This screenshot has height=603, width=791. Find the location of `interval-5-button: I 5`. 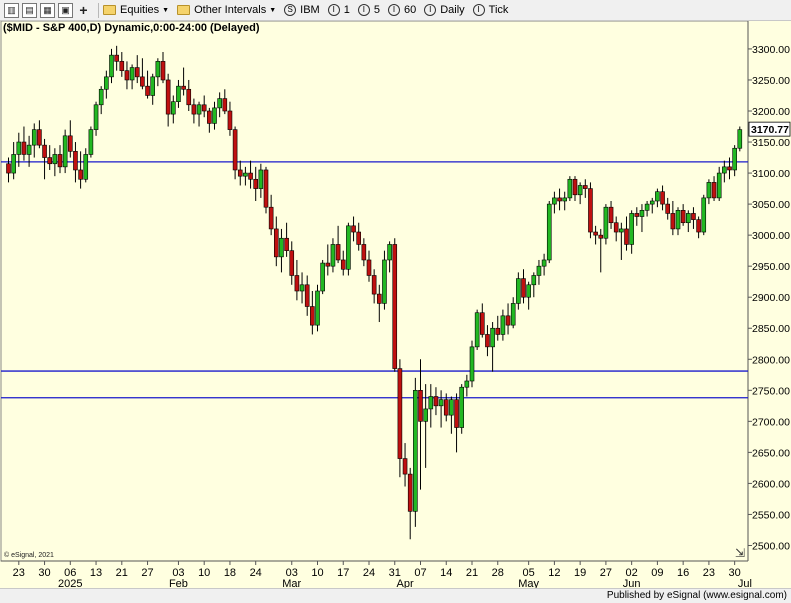

interval-5-button: I 5 is located at coordinates (368, 10).